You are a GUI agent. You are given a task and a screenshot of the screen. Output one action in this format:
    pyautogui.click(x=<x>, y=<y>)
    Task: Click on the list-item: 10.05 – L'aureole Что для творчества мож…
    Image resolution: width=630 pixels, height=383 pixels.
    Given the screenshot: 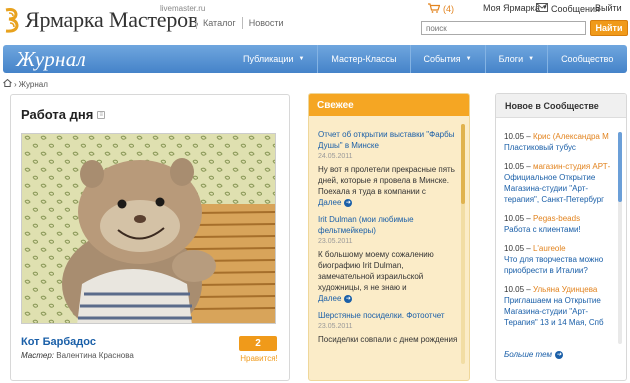 What is the action you would take?
    pyautogui.click(x=560, y=259)
    